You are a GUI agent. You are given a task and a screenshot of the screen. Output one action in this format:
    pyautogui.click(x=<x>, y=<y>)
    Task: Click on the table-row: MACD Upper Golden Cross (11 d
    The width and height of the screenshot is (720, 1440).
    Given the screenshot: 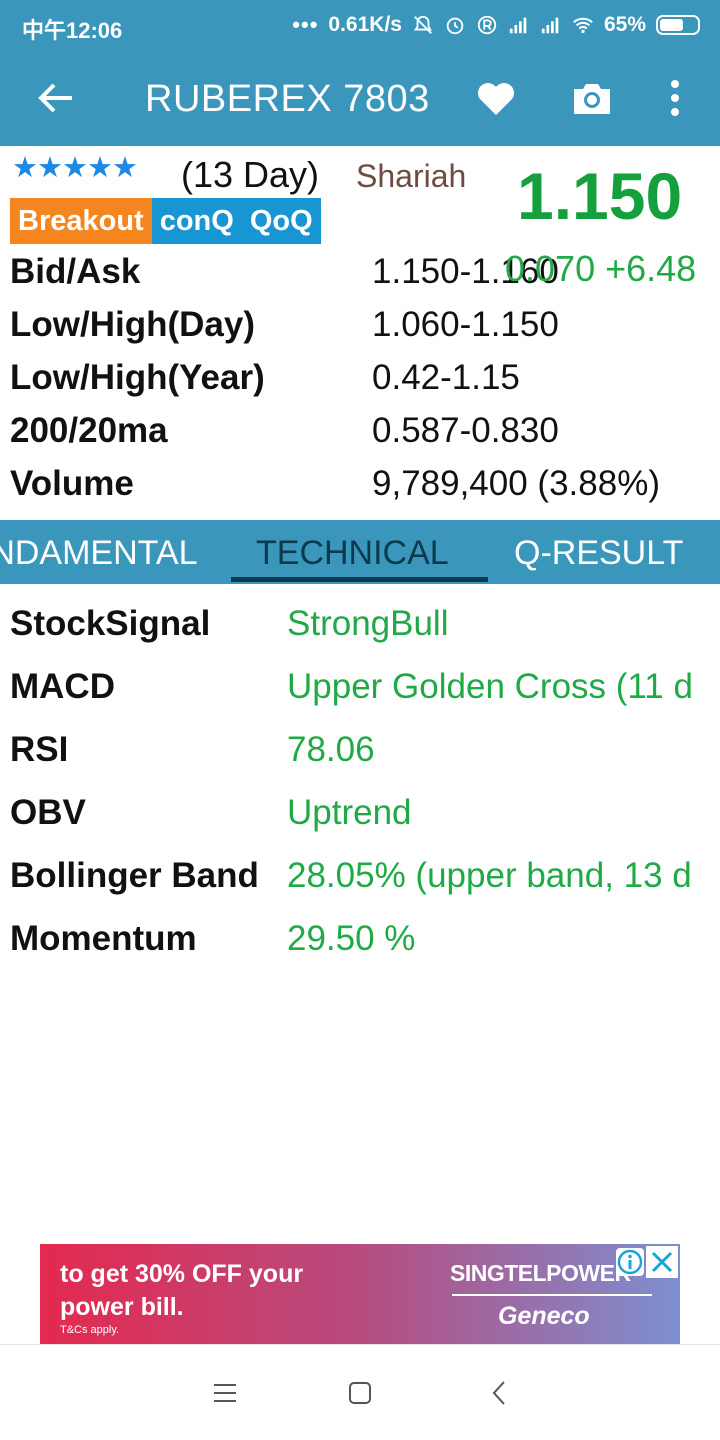 What is the action you would take?
    pyautogui.click(x=365, y=694)
    